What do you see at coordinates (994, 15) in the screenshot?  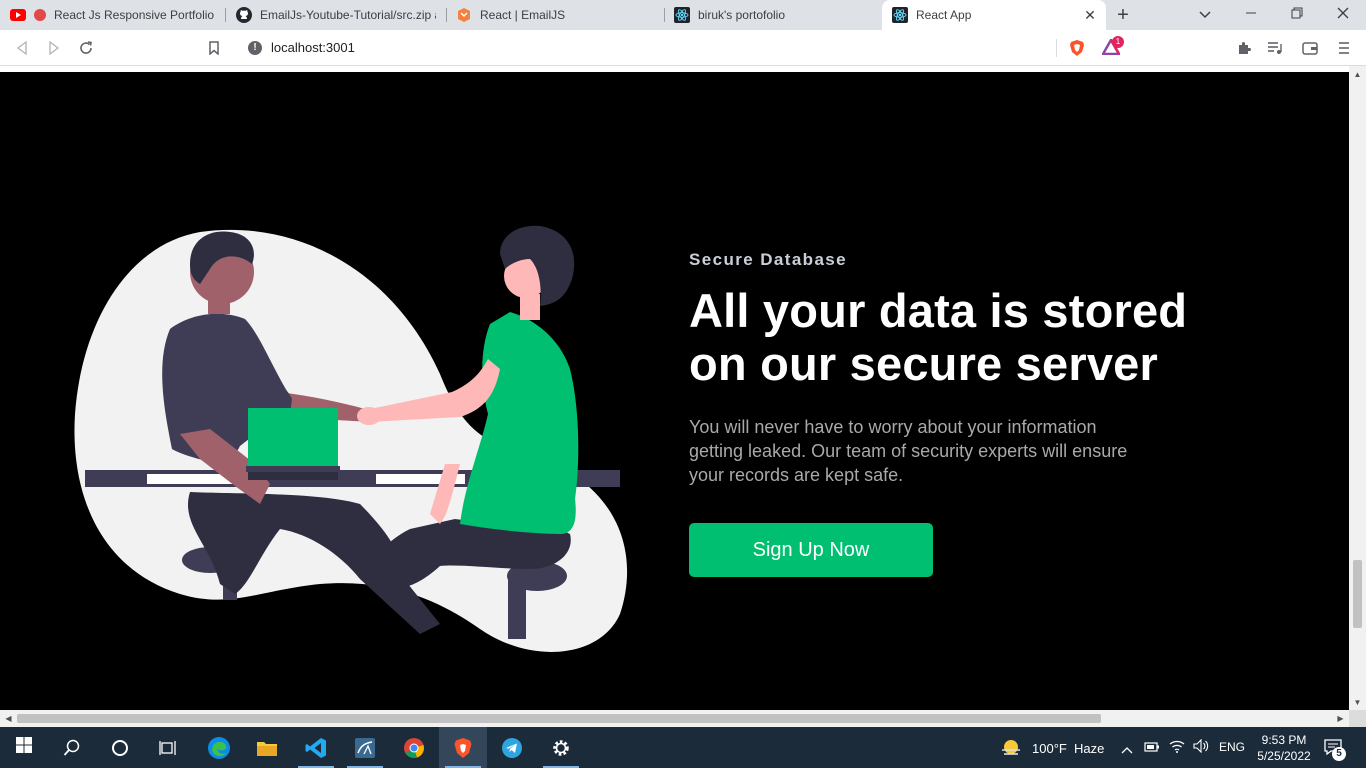 I see `tab-react-app: React App ✕` at bounding box center [994, 15].